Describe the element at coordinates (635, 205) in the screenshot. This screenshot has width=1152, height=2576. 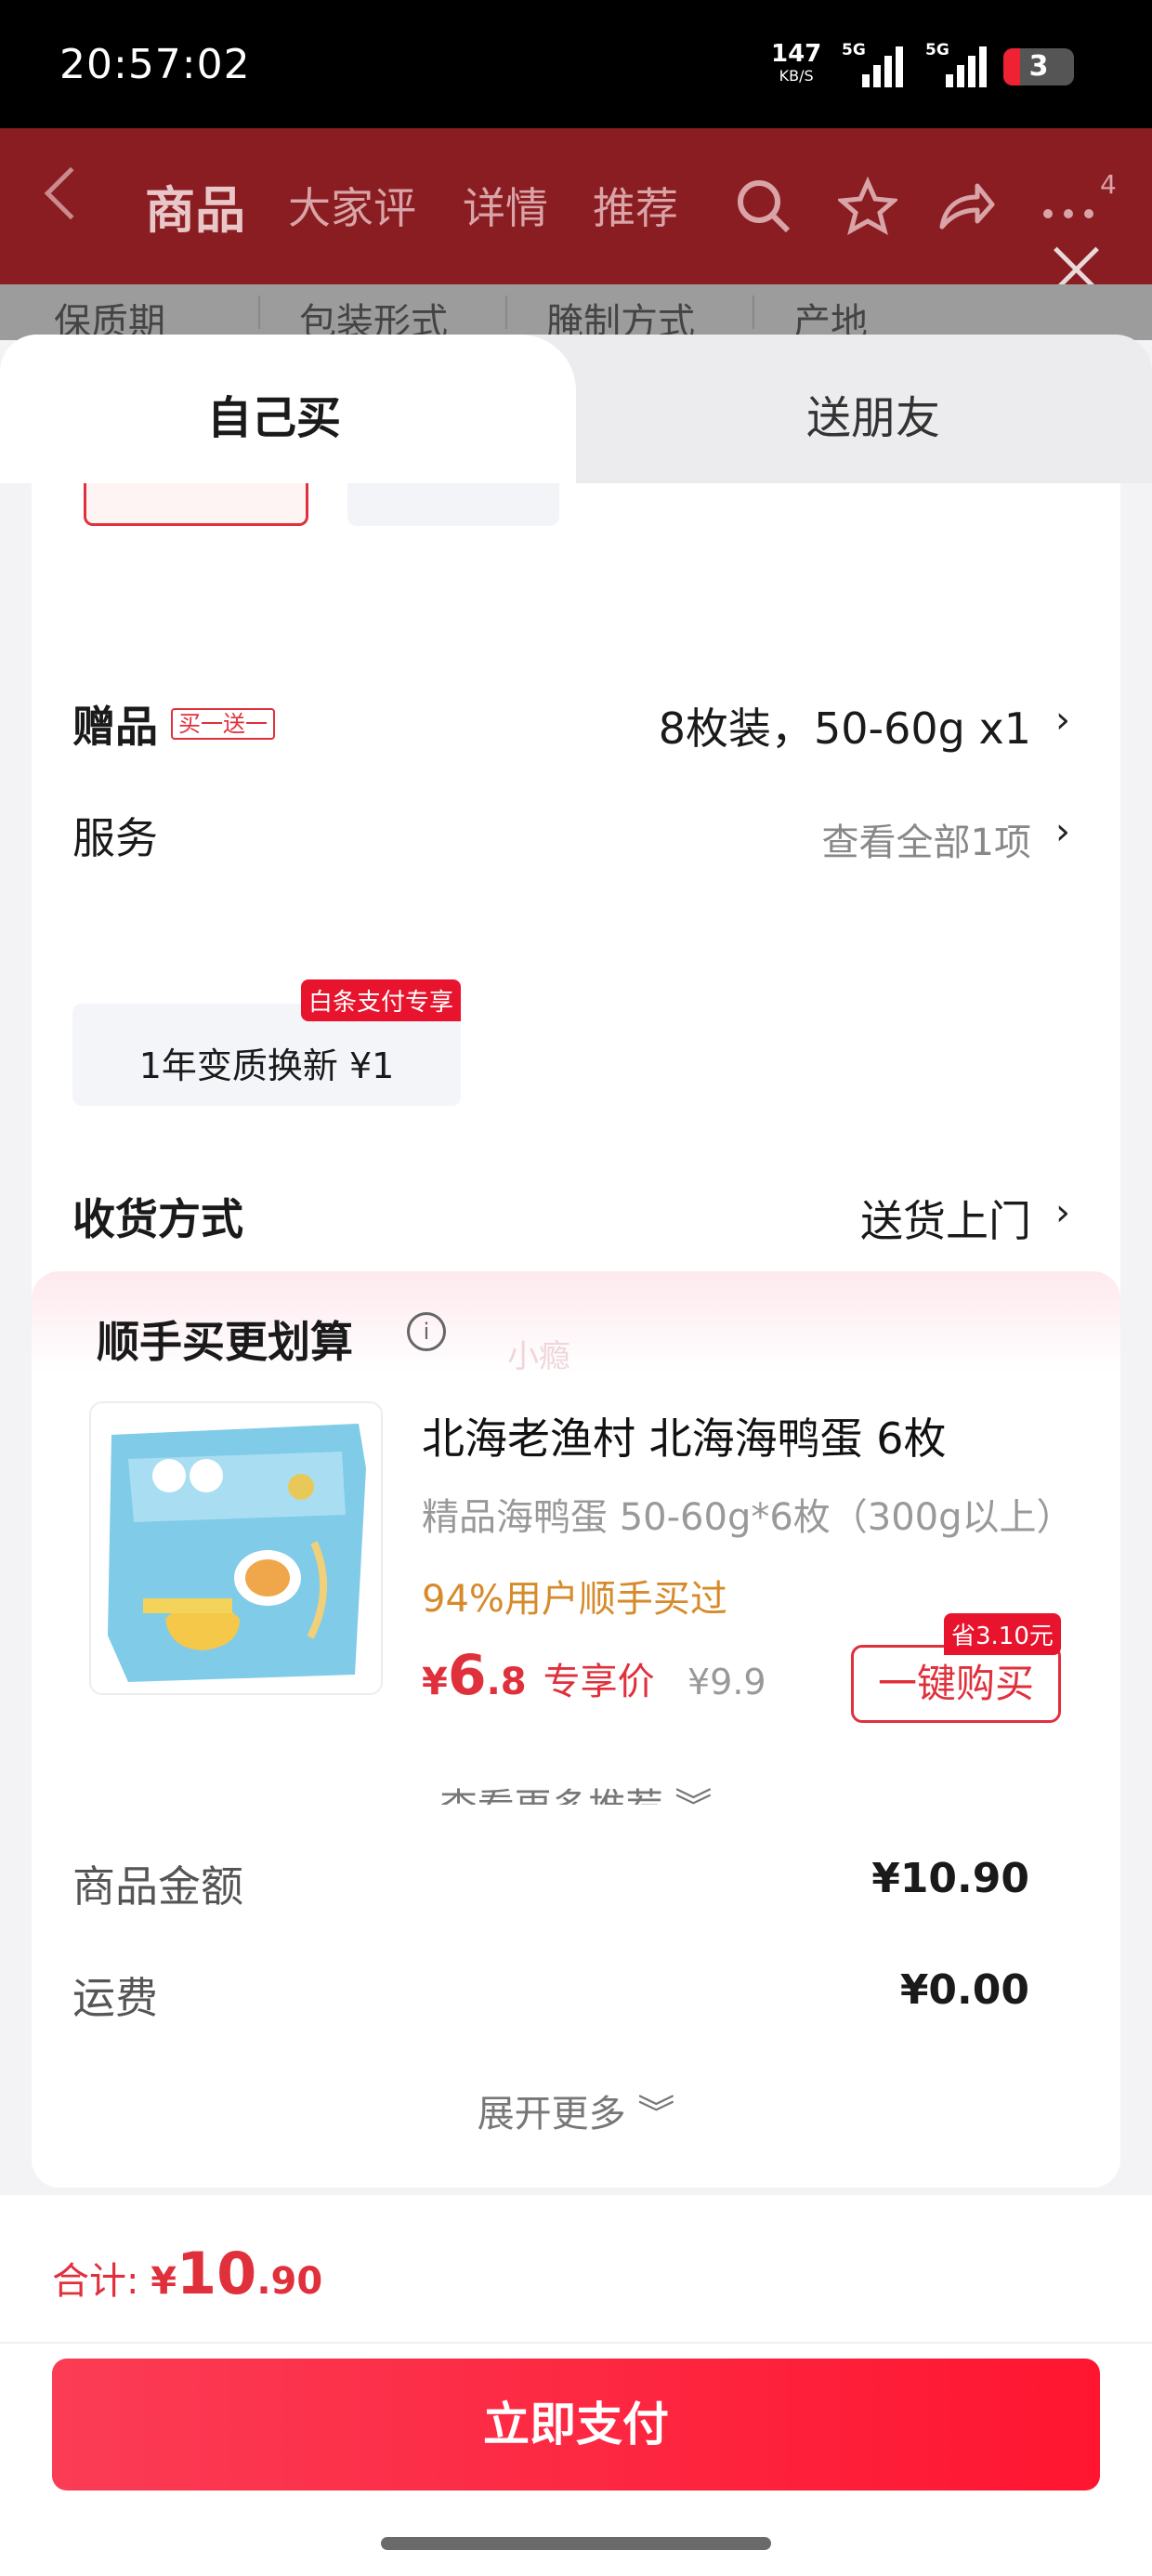
I see `tab-recommend: 推荐` at that location.